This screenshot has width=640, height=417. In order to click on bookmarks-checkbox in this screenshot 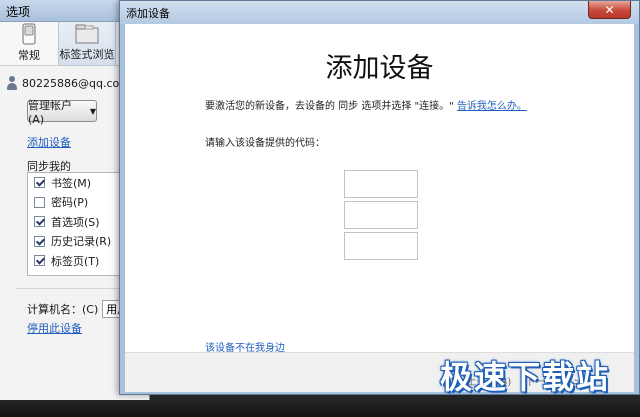, I will do `click(39, 183)`.